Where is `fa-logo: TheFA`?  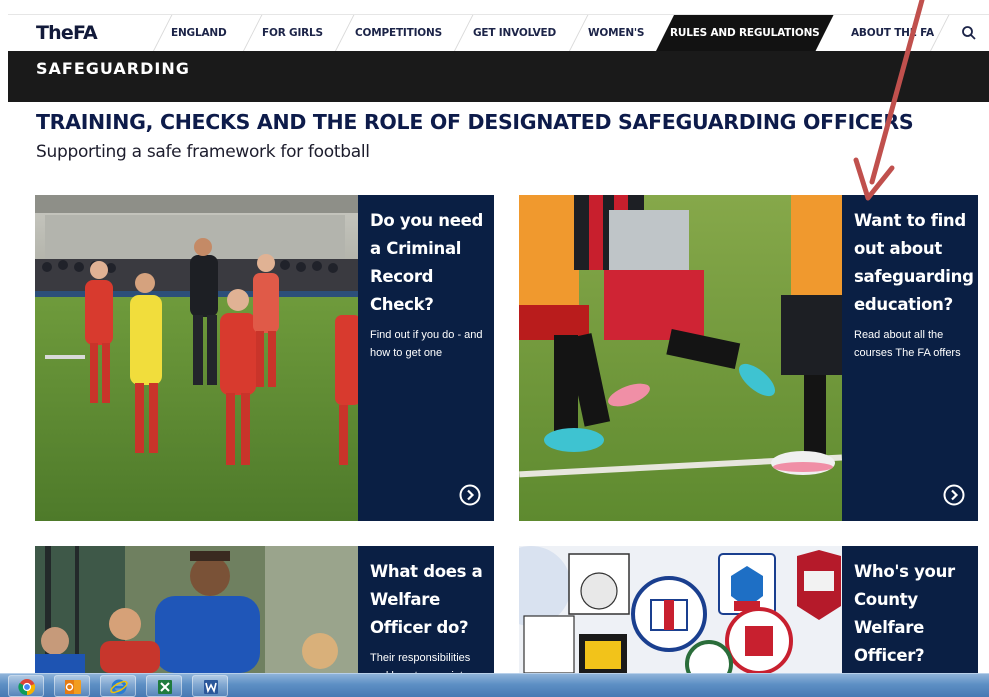 fa-logo: TheFA is located at coordinates (67, 33).